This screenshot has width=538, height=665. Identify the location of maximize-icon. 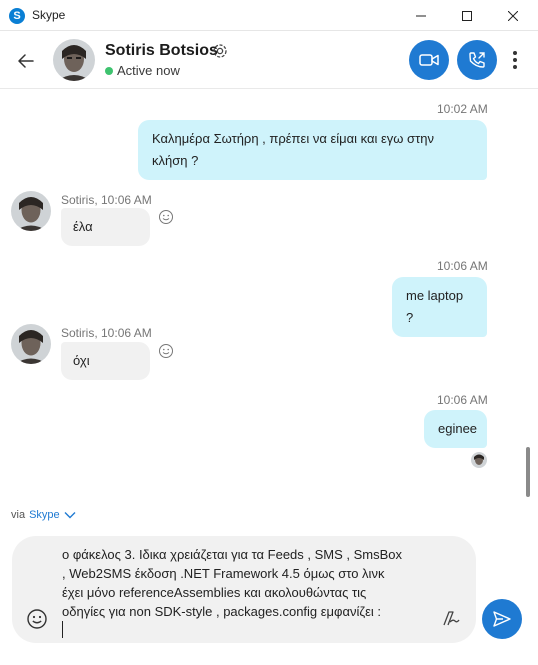
(467, 15).